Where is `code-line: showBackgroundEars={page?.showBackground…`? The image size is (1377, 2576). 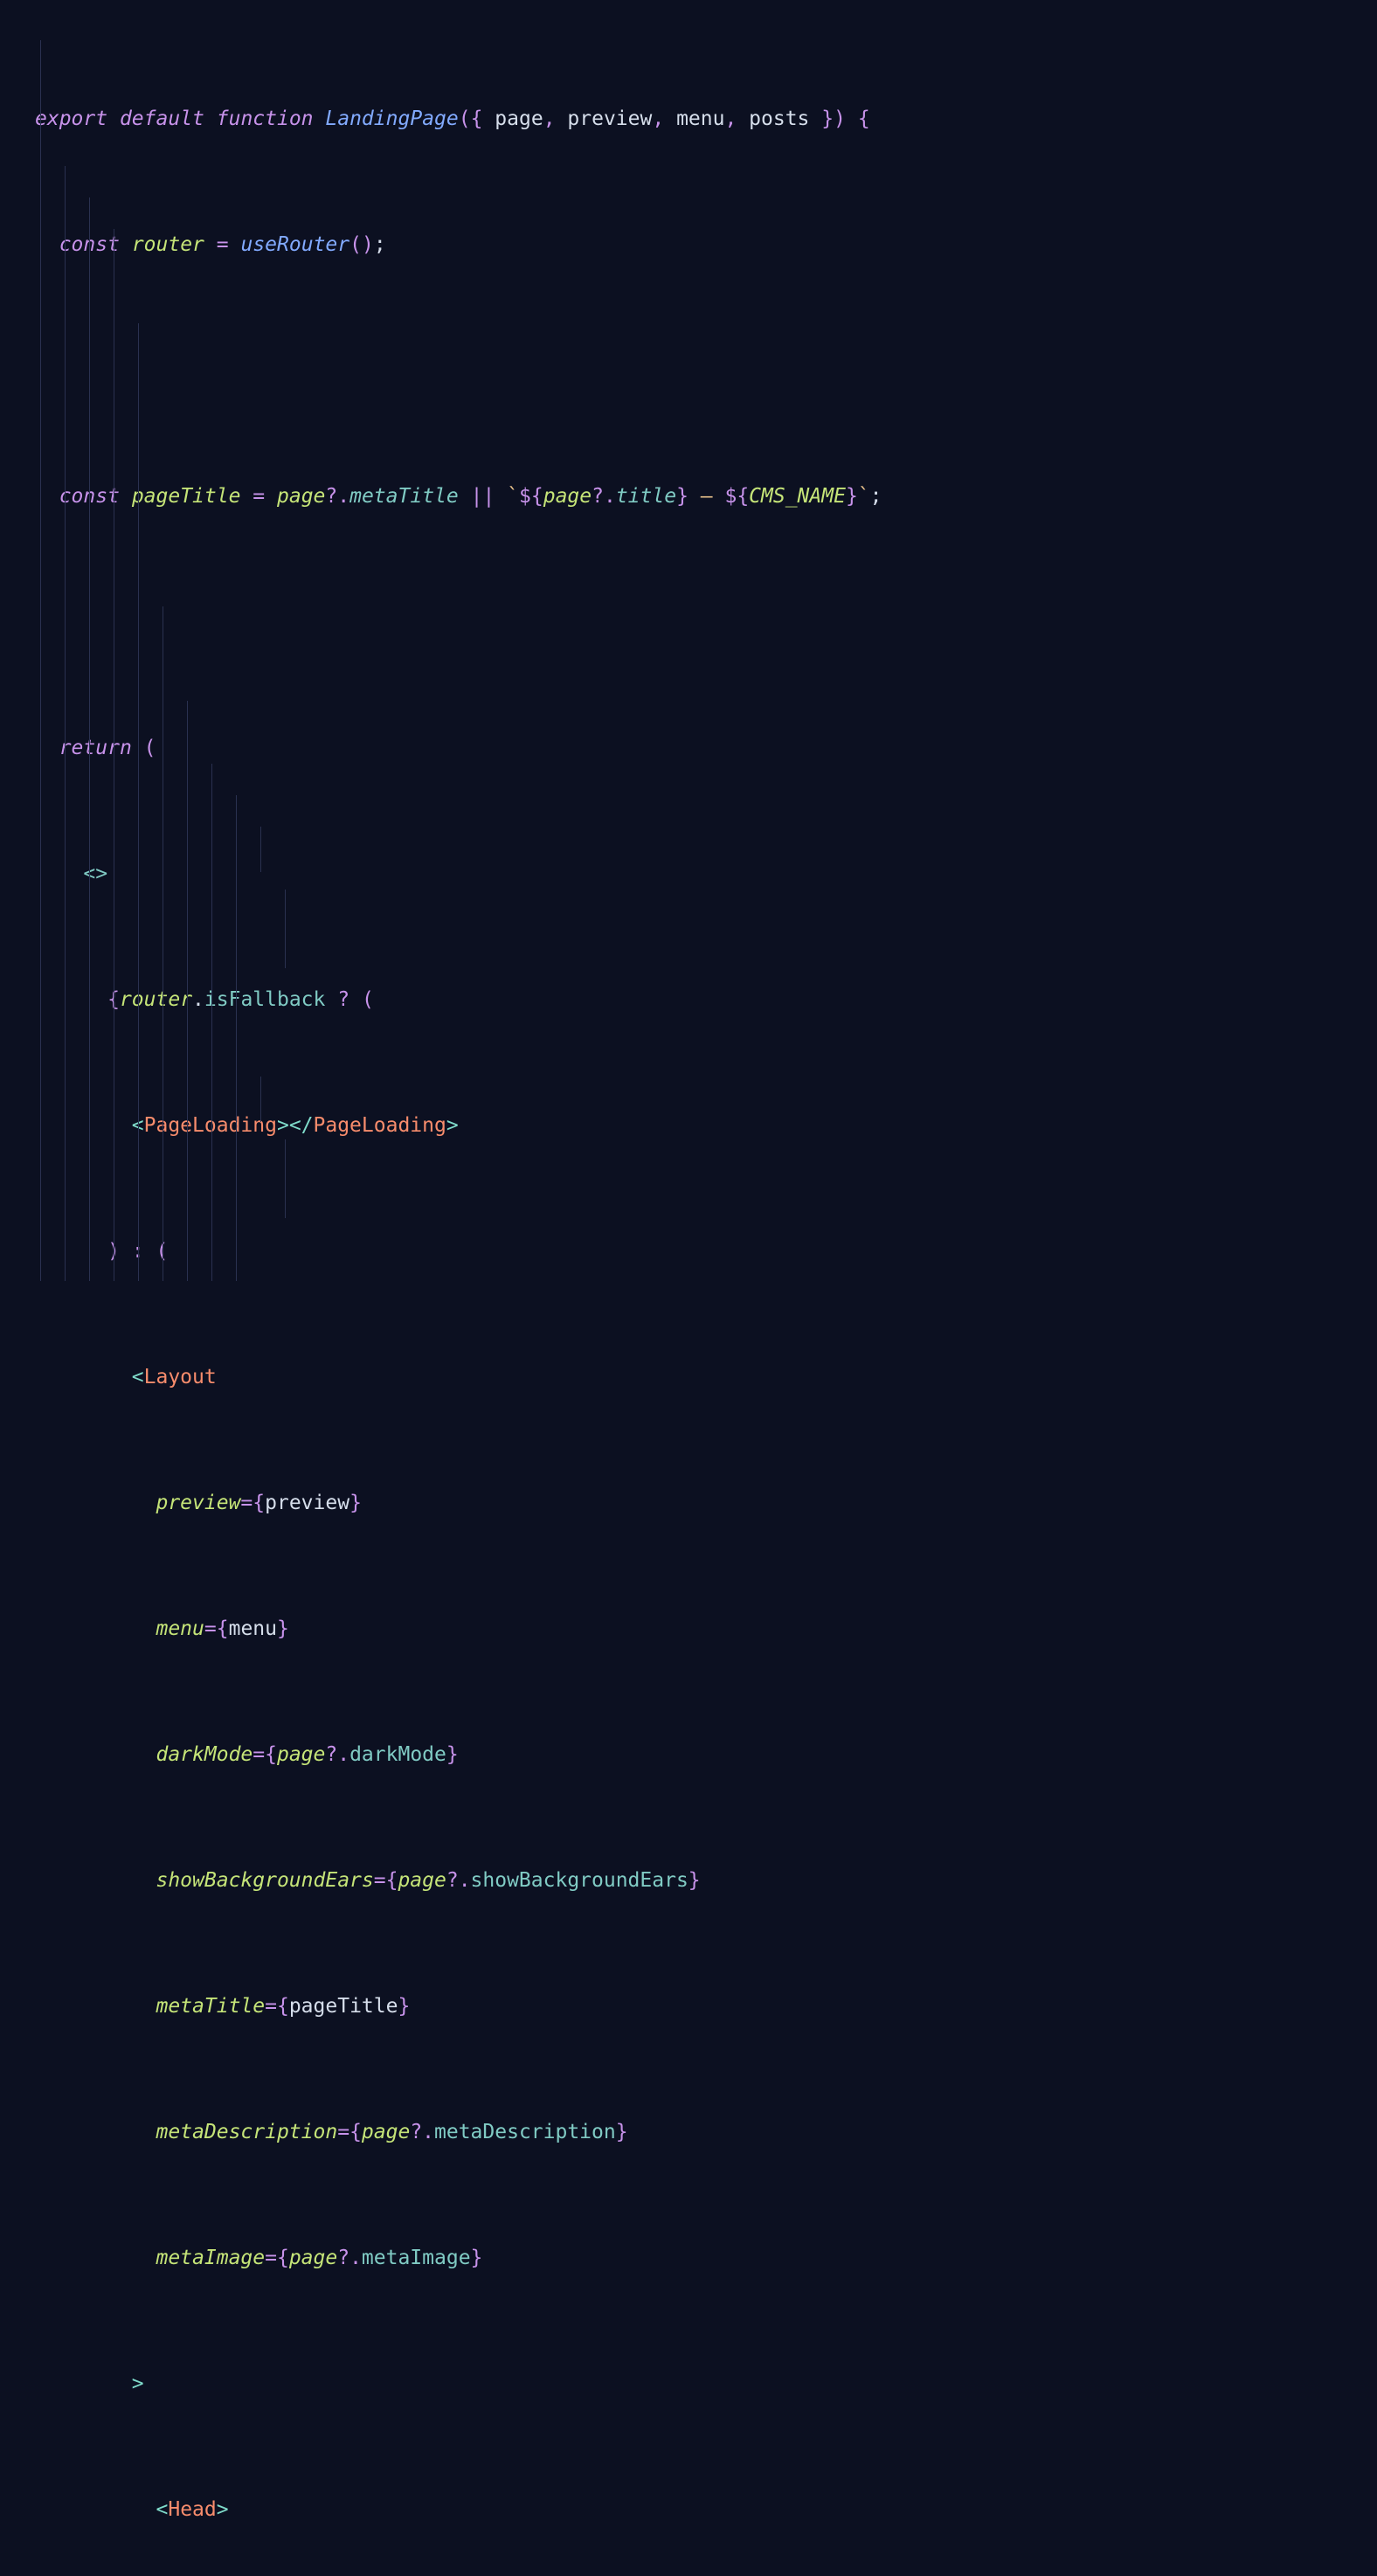 code-line: showBackgroundEars={page?.showBackground… is located at coordinates (428, 1880).